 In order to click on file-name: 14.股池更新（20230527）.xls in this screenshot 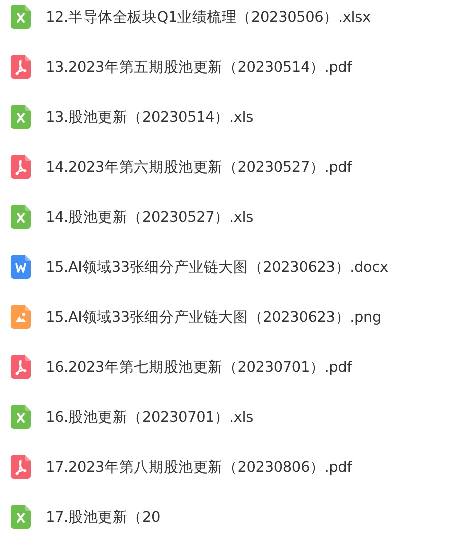, I will do `click(150, 217)`.